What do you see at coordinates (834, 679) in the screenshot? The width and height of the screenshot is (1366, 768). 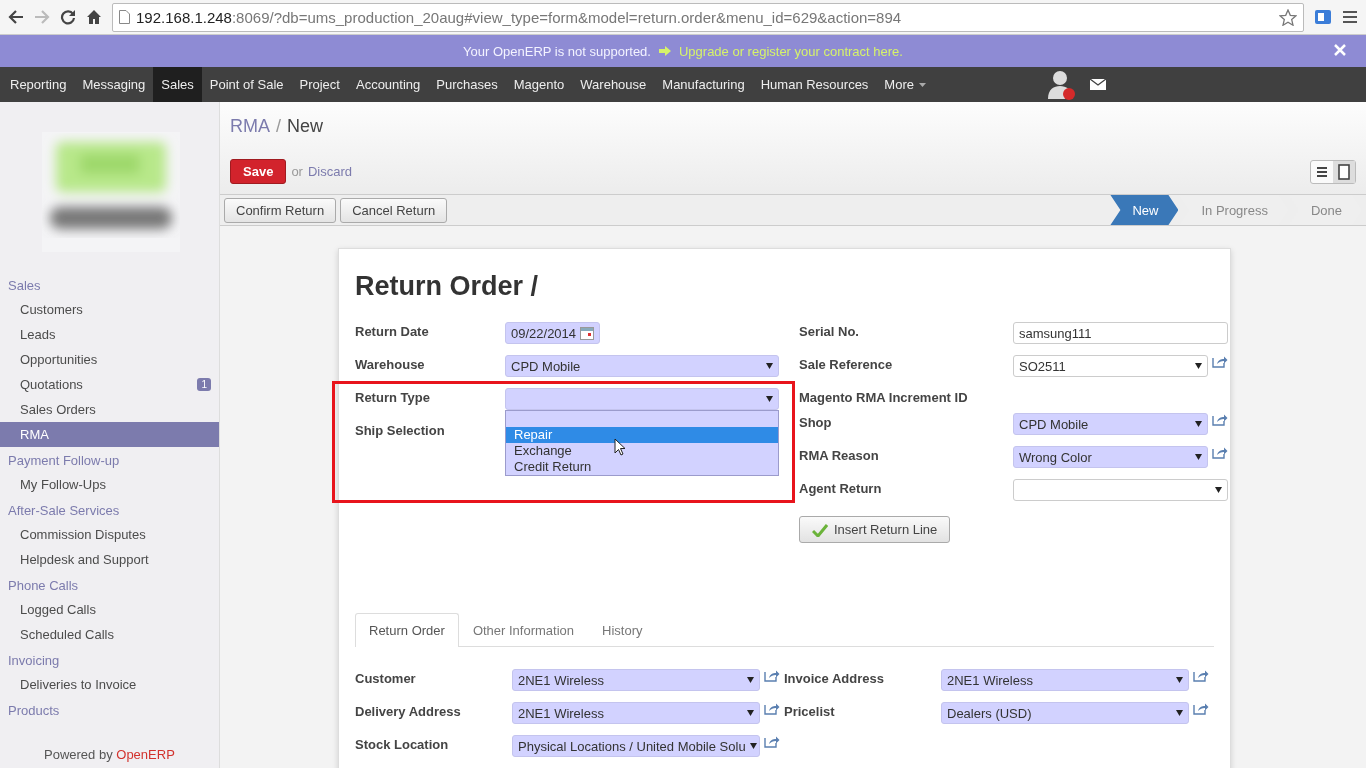 I see `field-label: Invoice Address` at bounding box center [834, 679].